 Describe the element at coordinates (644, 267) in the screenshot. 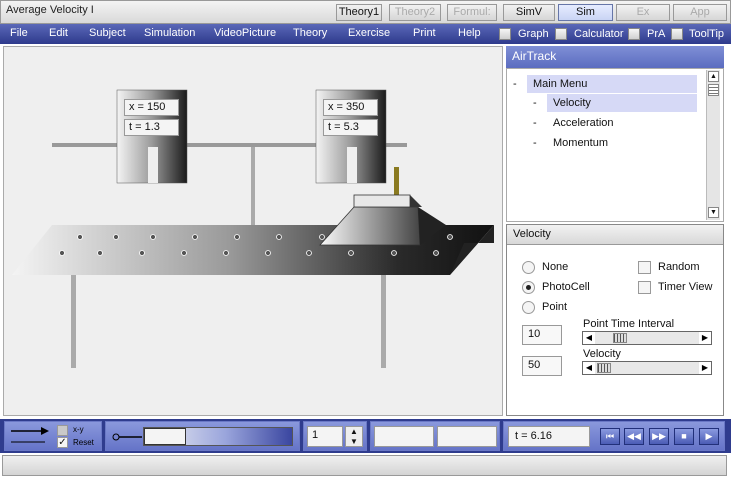

I see `random-checkbox` at that location.